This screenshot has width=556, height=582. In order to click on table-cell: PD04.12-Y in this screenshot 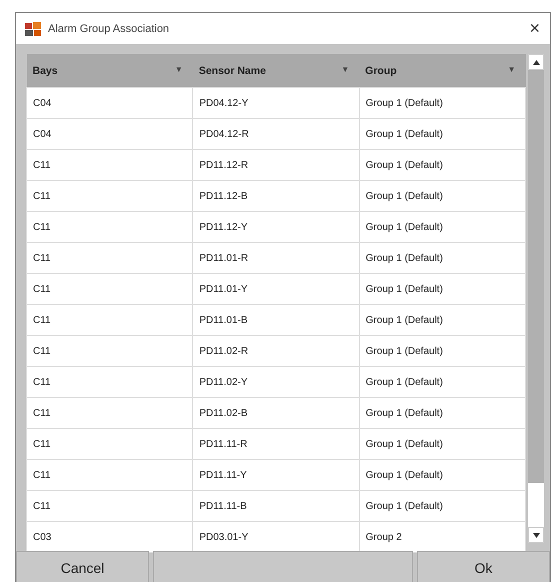, I will do `click(276, 103)`.